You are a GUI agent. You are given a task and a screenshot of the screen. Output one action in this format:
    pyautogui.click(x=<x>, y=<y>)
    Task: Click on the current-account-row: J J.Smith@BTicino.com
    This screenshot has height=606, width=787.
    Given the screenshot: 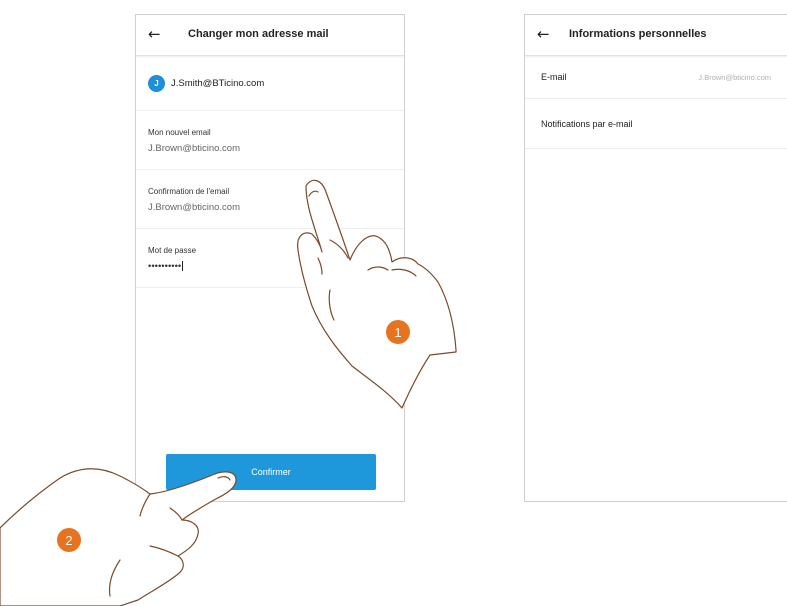 What is the action you would take?
    pyautogui.click(x=270, y=83)
    